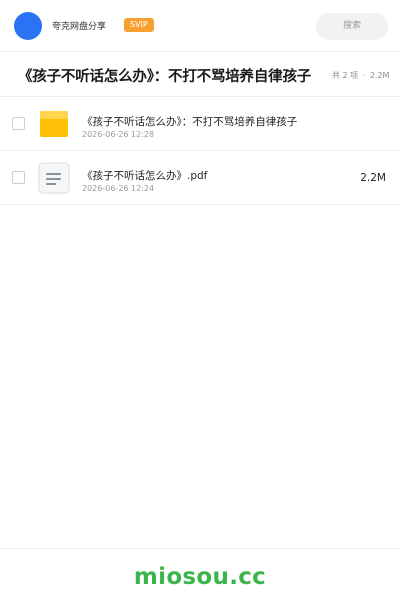 This screenshot has width=400, height=600. What do you see at coordinates (165, 77) in the screenshot?
I see `page-title: 《孩子不听话怎么办》：不打不骂培养自律孩子` at bounding box center [165, 77].